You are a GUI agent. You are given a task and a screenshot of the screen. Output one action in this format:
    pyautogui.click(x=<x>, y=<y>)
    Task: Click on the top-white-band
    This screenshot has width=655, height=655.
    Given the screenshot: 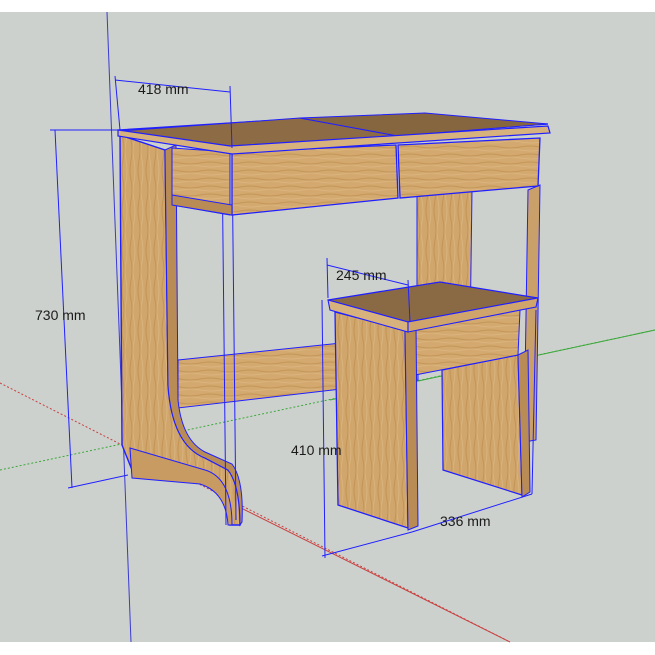 What is the action you would take?
    pyautogui.click(x=327, y=6)
    